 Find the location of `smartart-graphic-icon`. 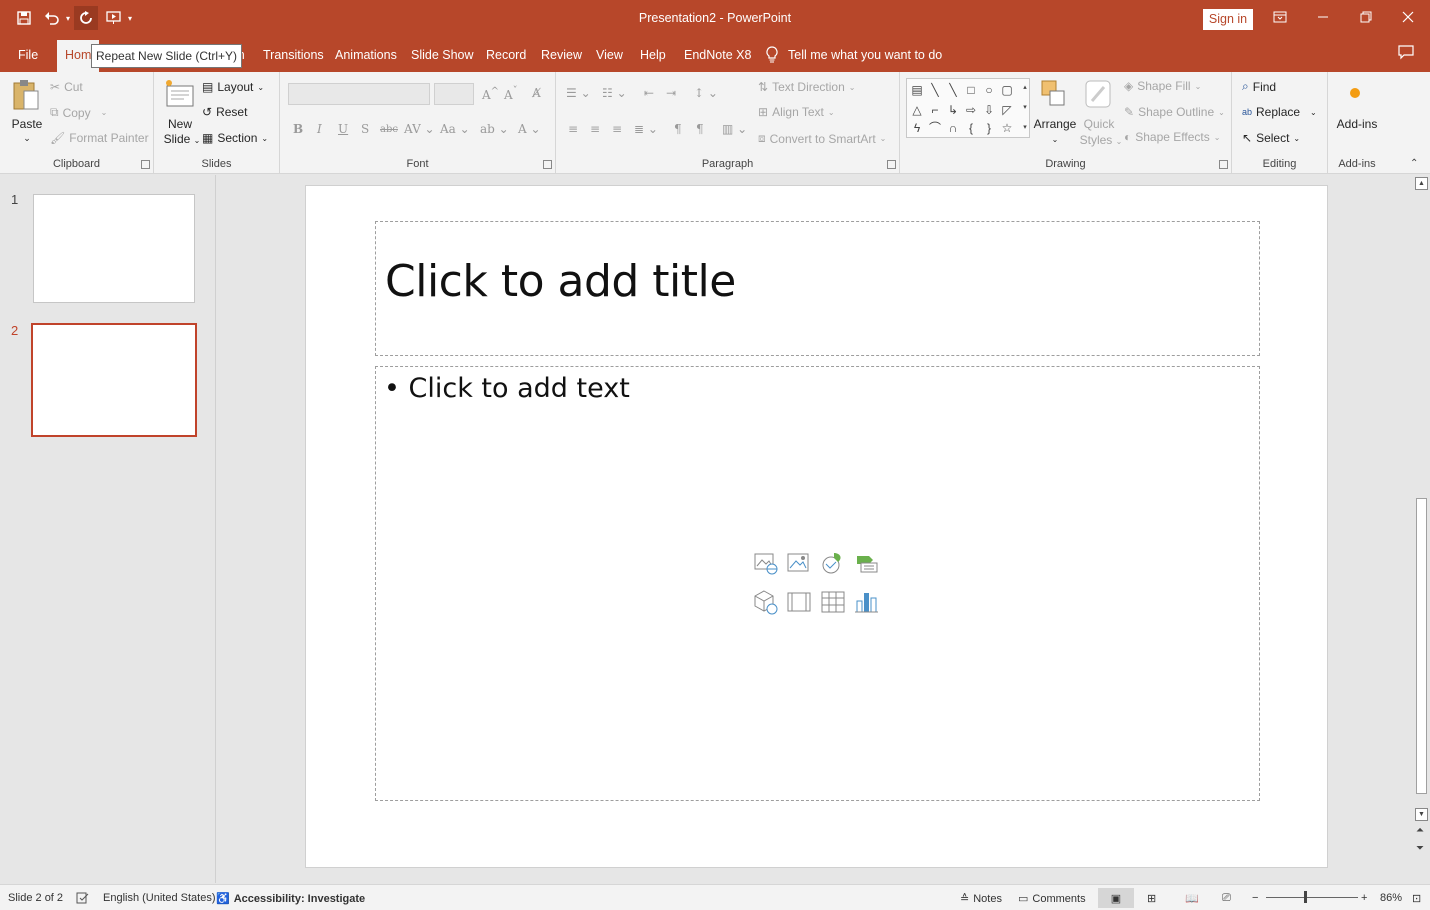

smartart-graphic-icon is located at coordinates (866, 563).